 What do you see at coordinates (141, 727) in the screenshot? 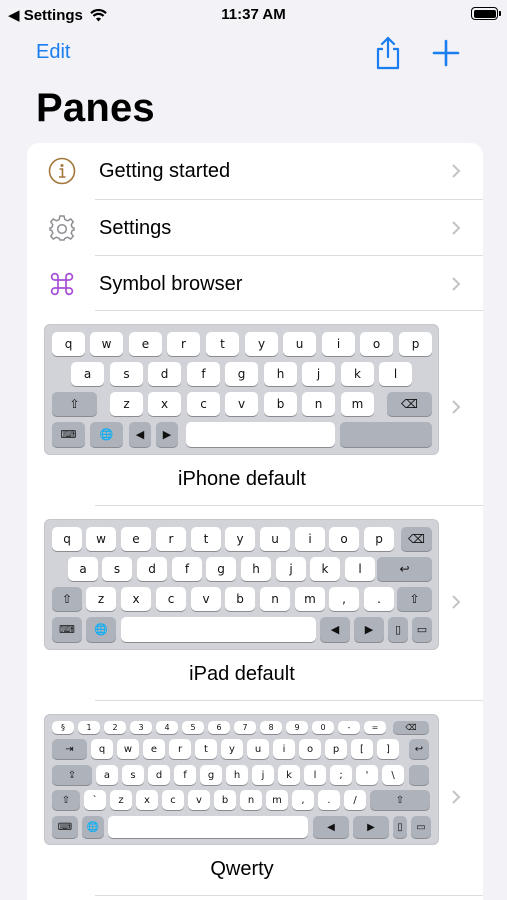
I see `key: 3` at bounding box center [141, 727].